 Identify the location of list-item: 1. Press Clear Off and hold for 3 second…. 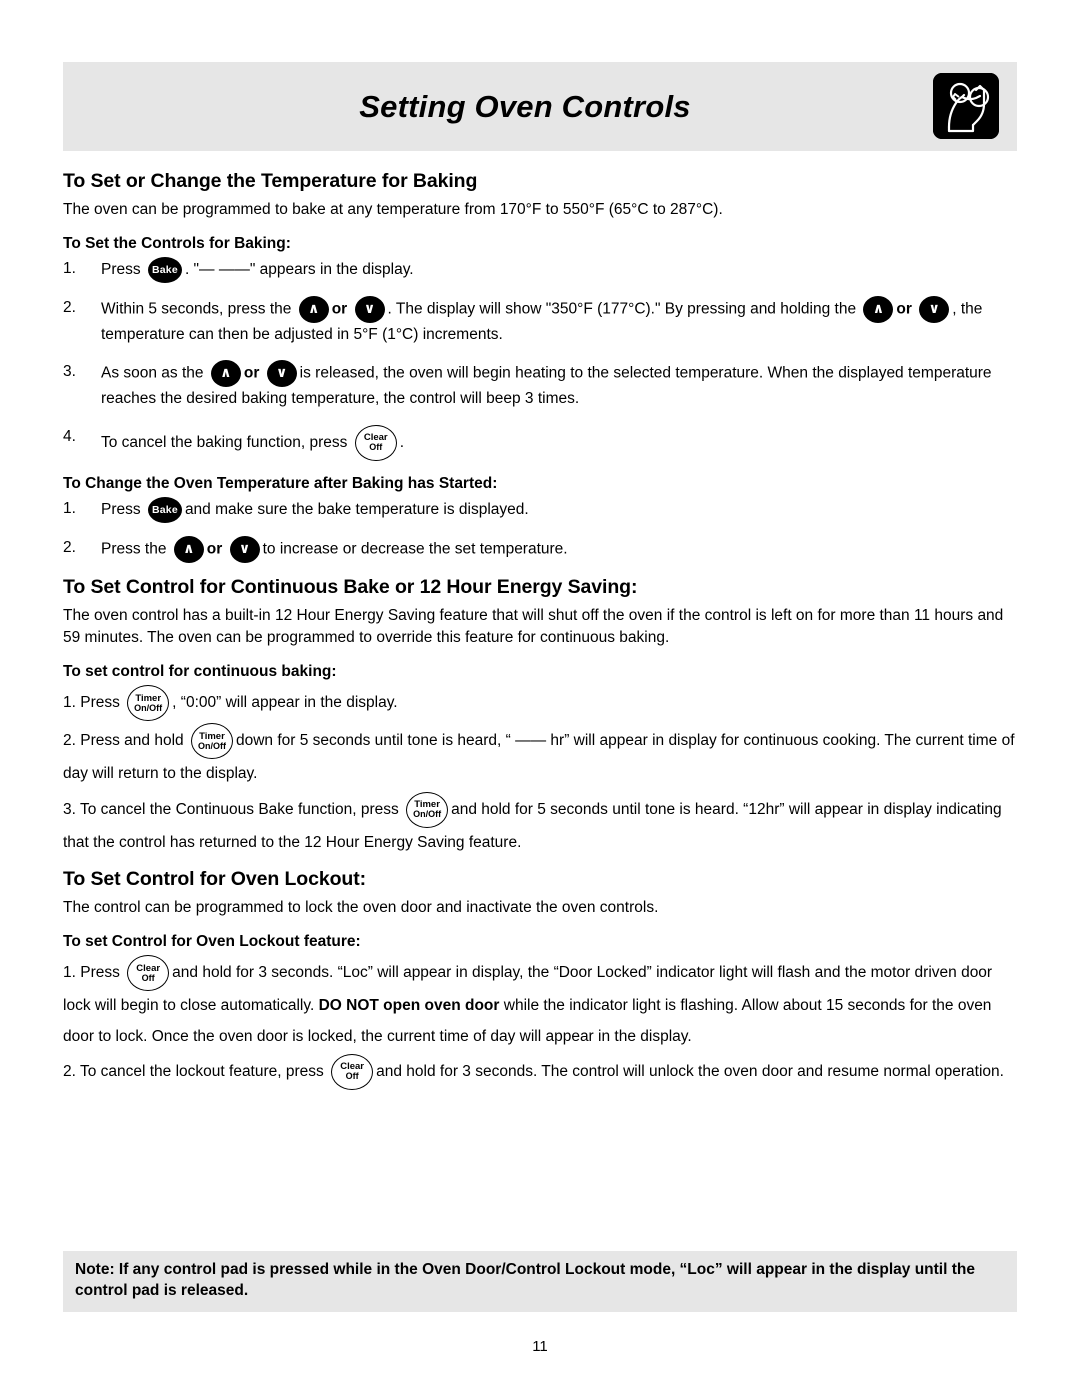
(540, 1003).